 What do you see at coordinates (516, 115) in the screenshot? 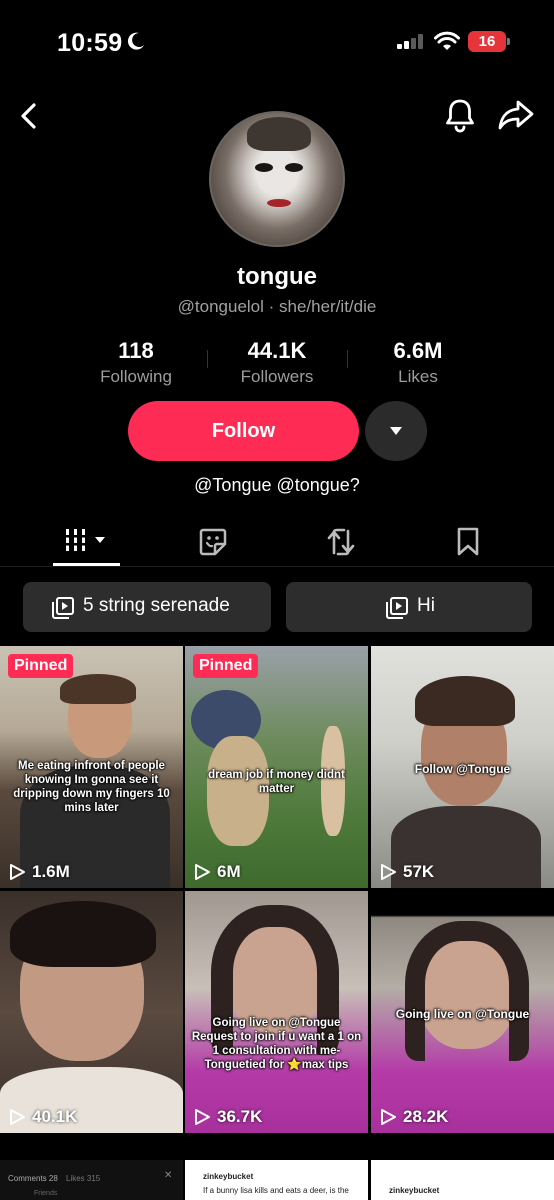
I see `share-icon` at bounding box center [516, 115].